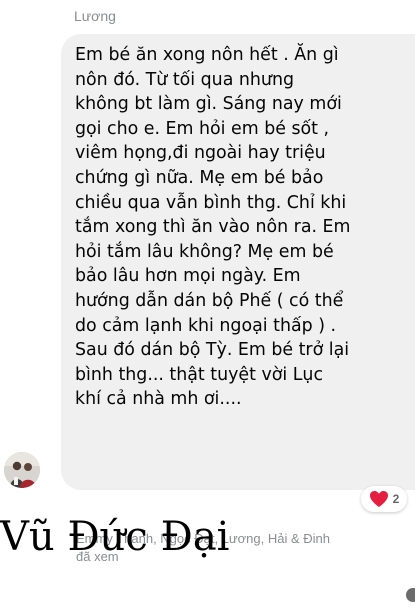 Image resolution: width=415 pixels, height=609 pixels. I want to click on sender-avatar, so click(22, 470).